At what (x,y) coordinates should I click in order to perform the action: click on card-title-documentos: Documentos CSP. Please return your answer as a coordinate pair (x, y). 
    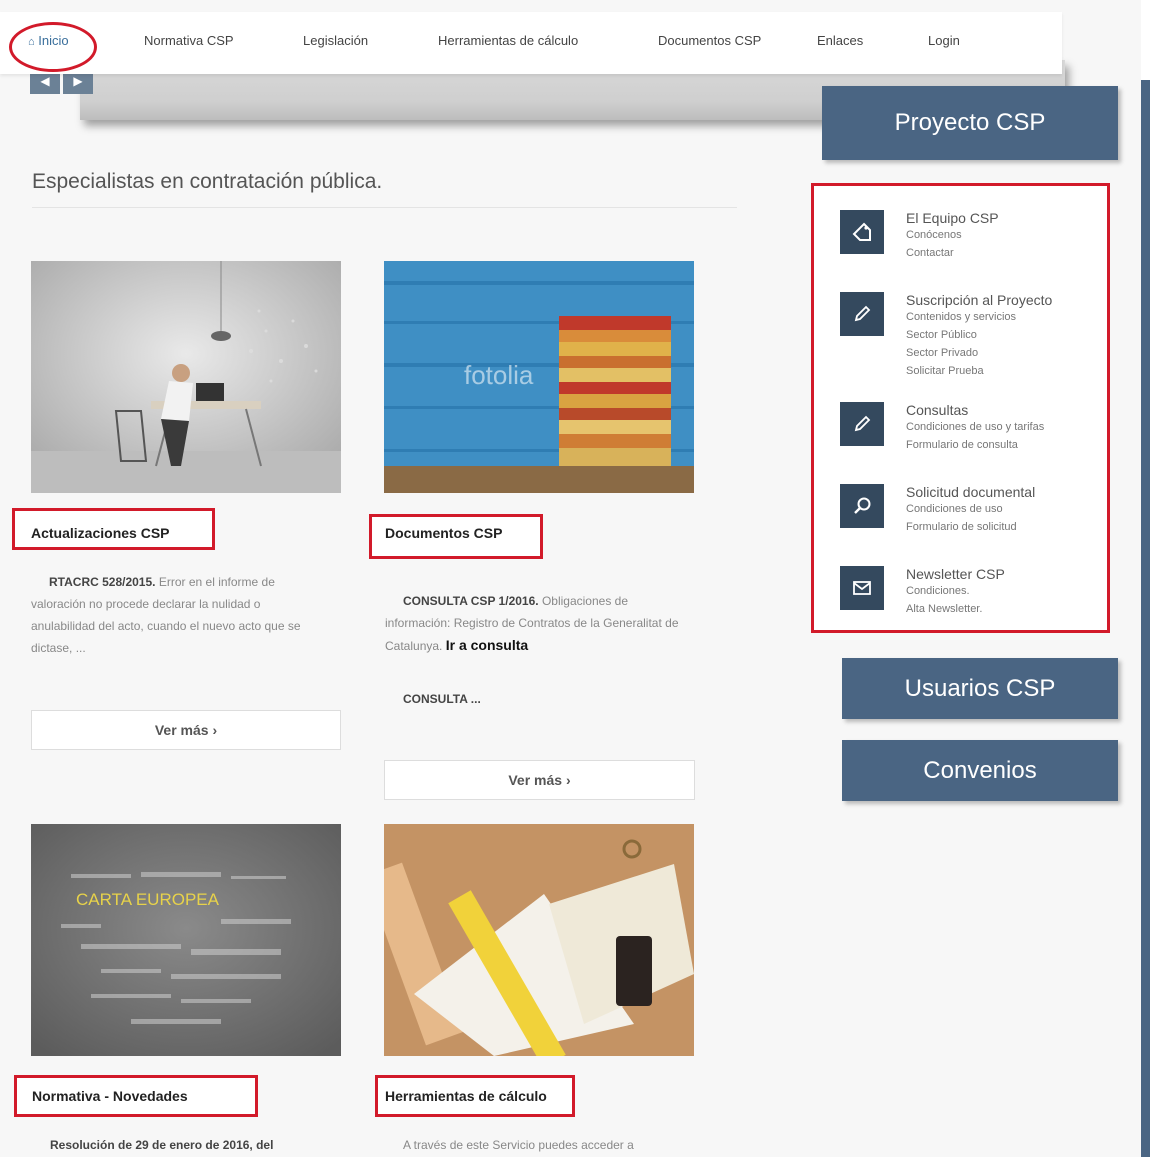
    Looking at the image, I should click on (443, 533).